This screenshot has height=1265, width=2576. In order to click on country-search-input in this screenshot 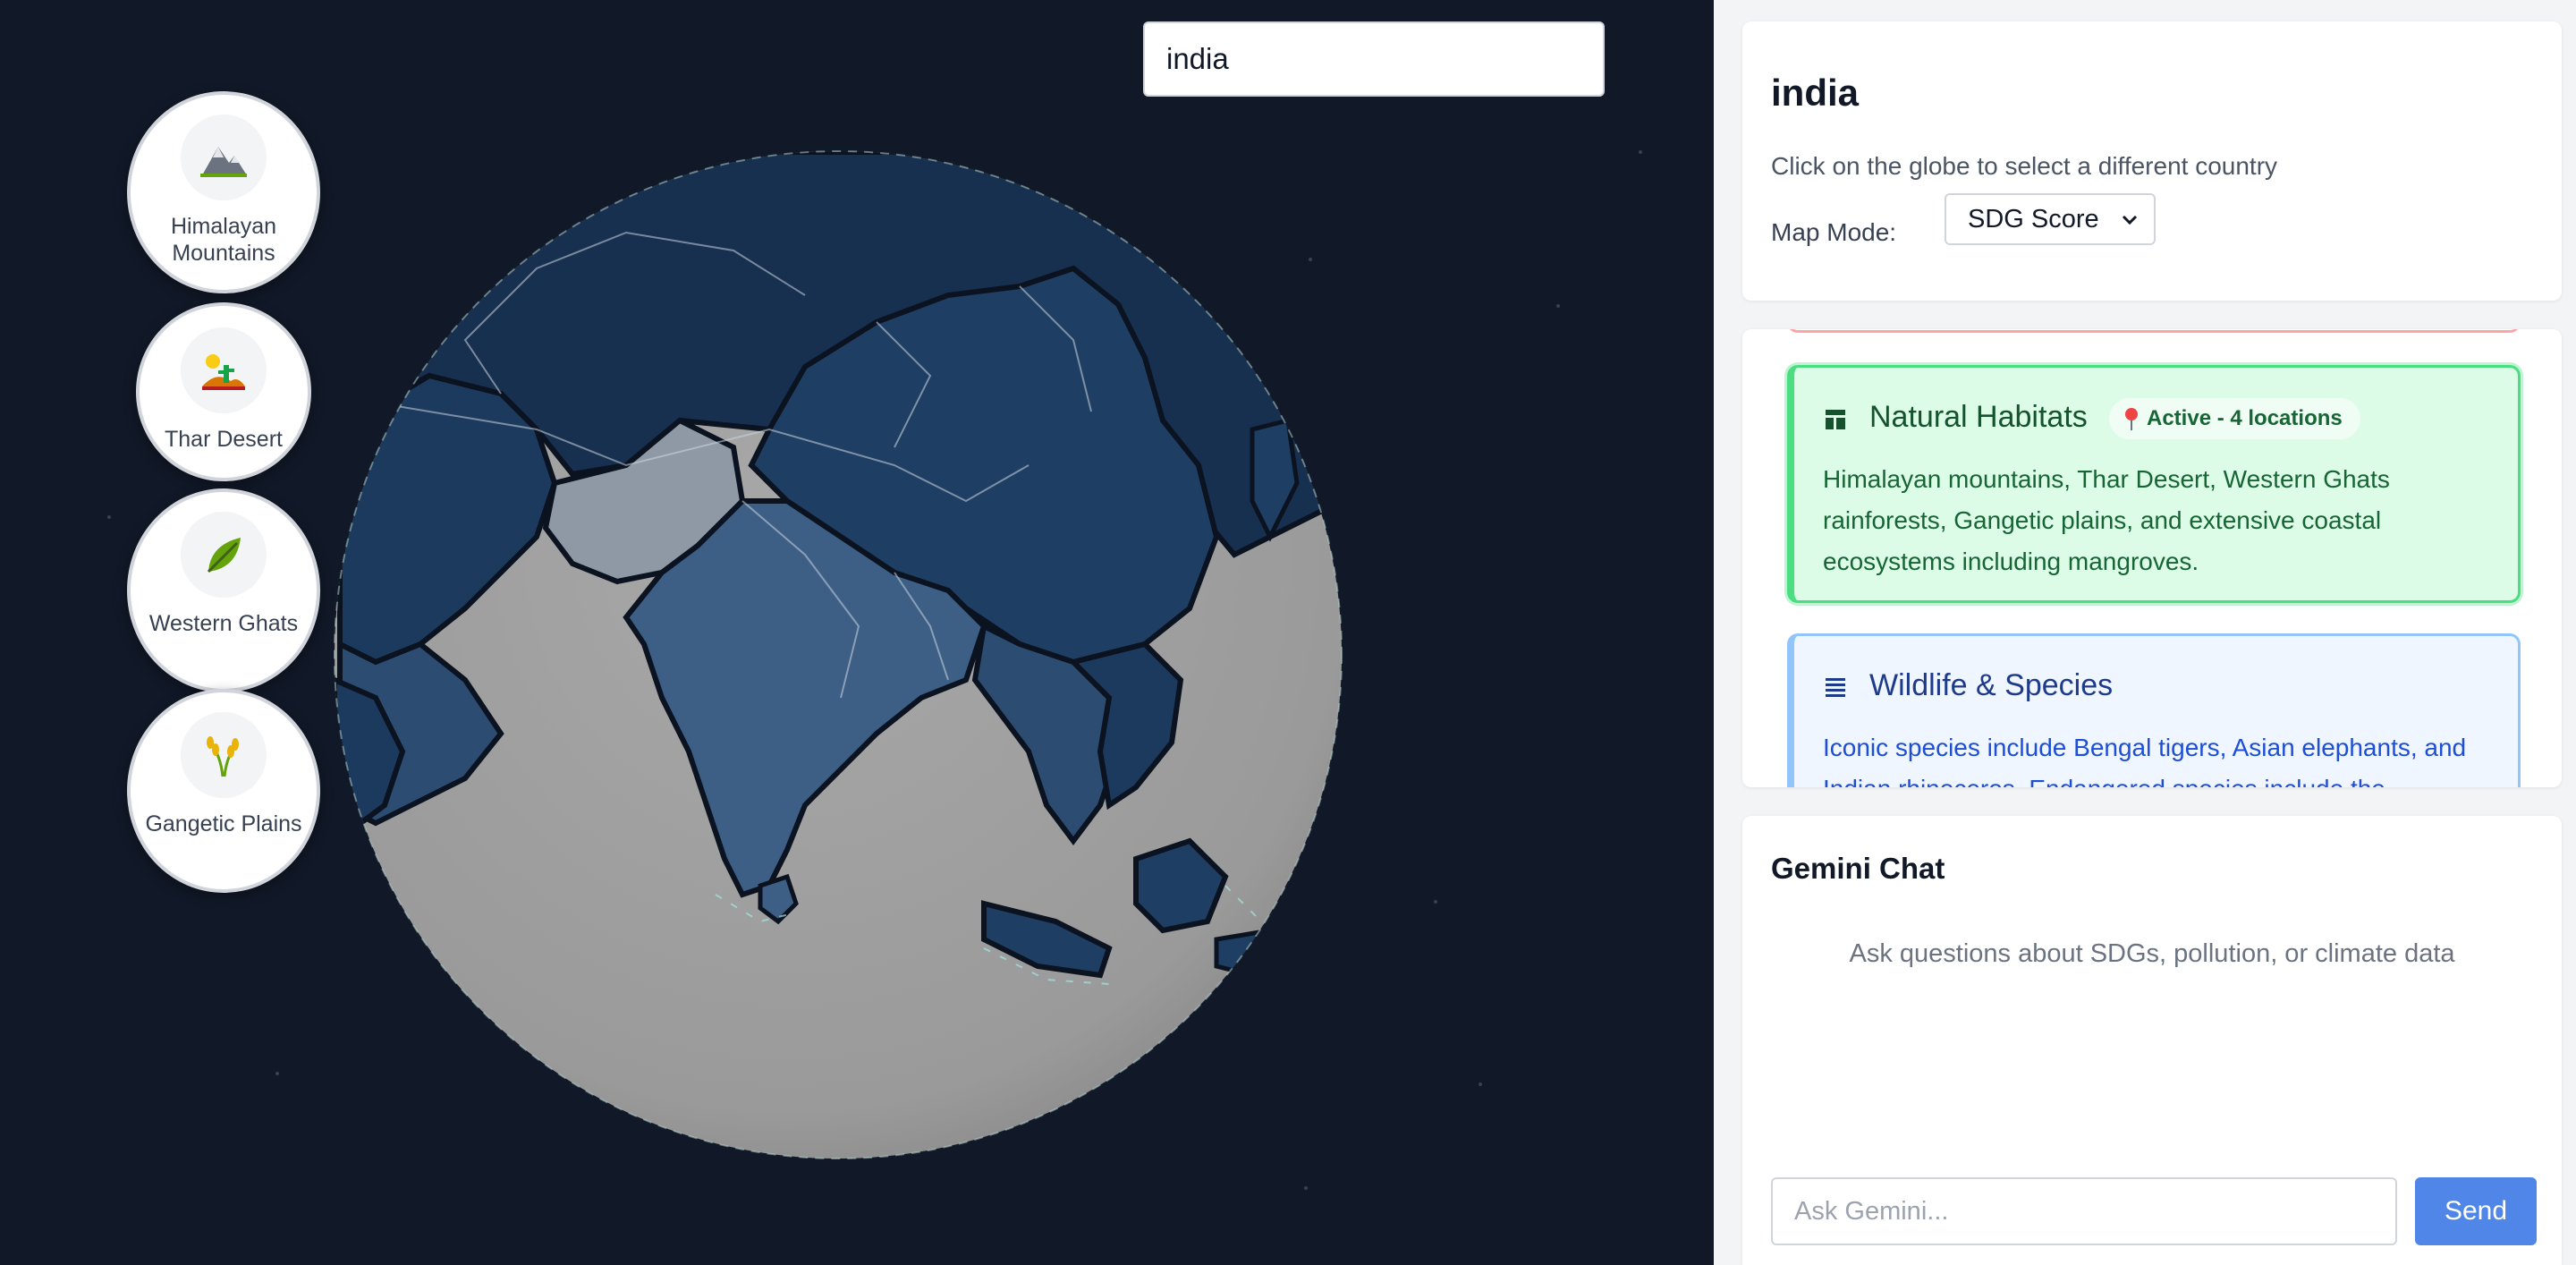, I will do `click(1374, 59)`.